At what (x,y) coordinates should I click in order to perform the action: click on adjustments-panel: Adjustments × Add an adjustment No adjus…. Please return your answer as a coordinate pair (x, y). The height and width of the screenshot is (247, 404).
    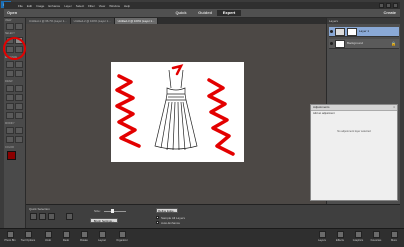
    Looking at the image, I should click on (354, 152).